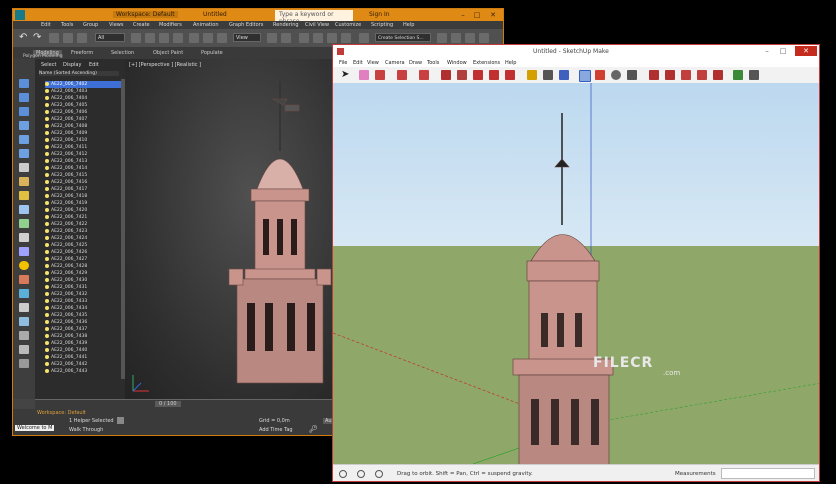 This screenshot has height=484, width=836. What do you see at coordinates (361, 474) in the screenshot?
I see `credits-icon` at bounding box center [361, 474].